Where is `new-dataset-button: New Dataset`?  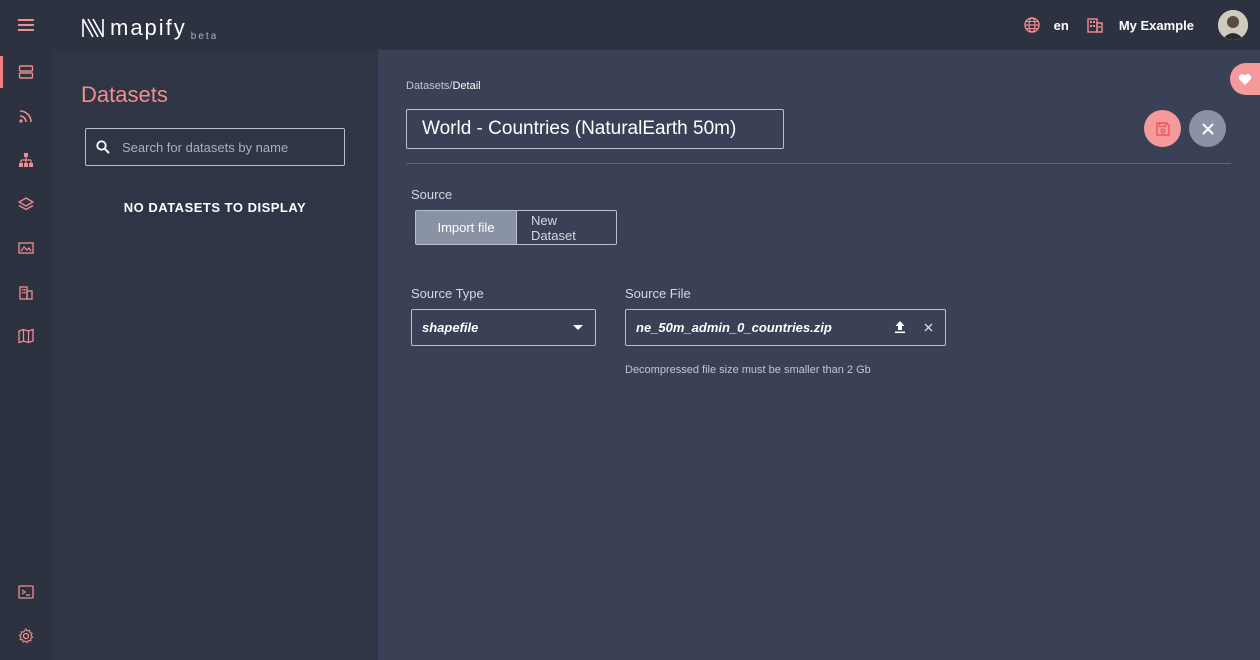 new-dataset-button: New Dataset is located at coordinates (566, 227).